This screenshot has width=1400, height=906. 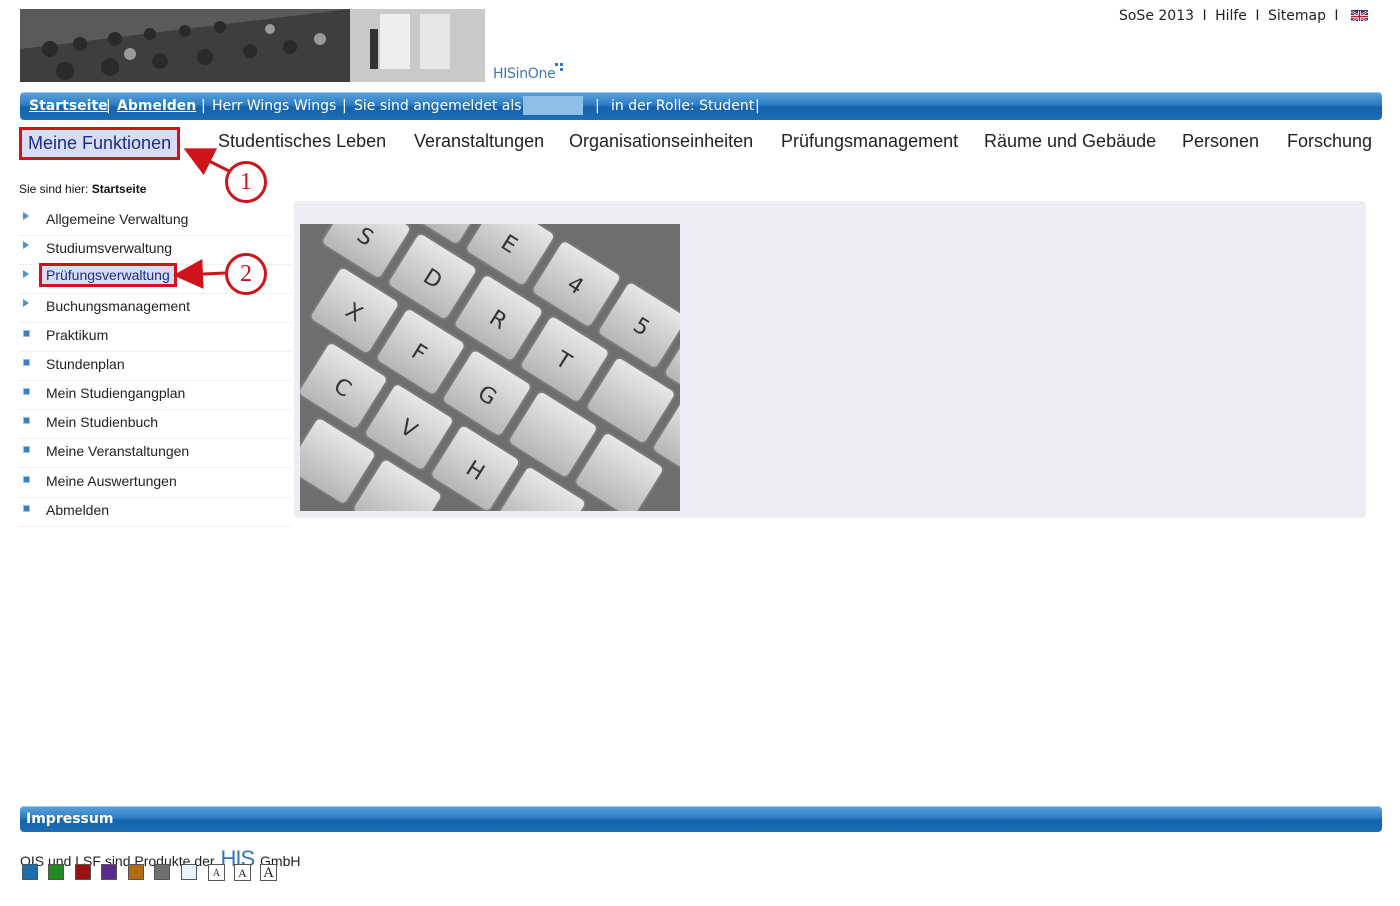 What do you see at coordinates (119, 189) in the screenshot?
I see `breadcrumb-current: Startseite` at bounding box center [119, 189].